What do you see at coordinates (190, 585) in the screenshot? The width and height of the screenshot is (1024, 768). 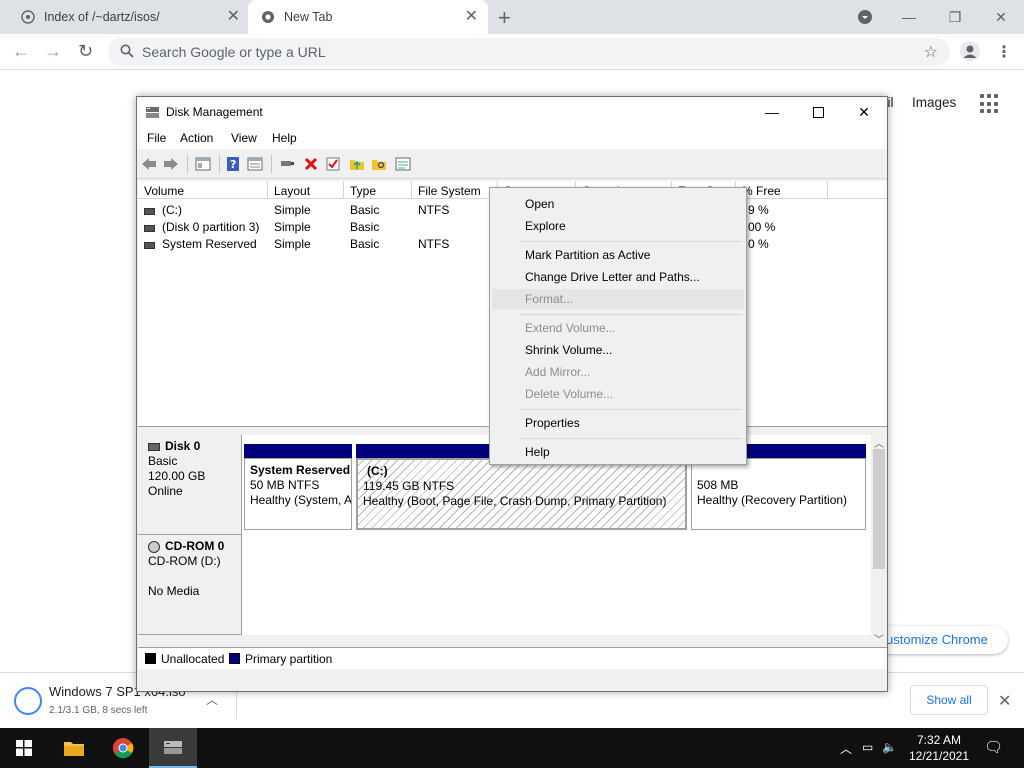 I see `cdrom-0-label: CD-ROM 0 CD-ROM (D:) No Media` at bounding box center [190, 585].